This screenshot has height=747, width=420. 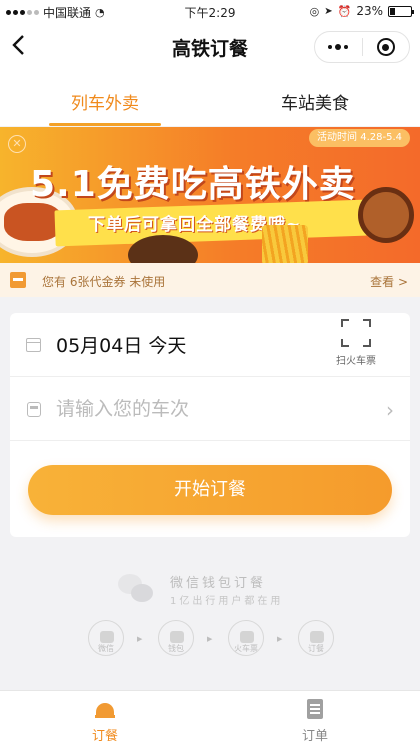 What do you see at coordinates (210, 11) in the screenshot?
I see `status-bar: 中国联通 ◔ 下午2:29 ◎ ➤ ⏰ 23%` at bounding box center [210, 11].